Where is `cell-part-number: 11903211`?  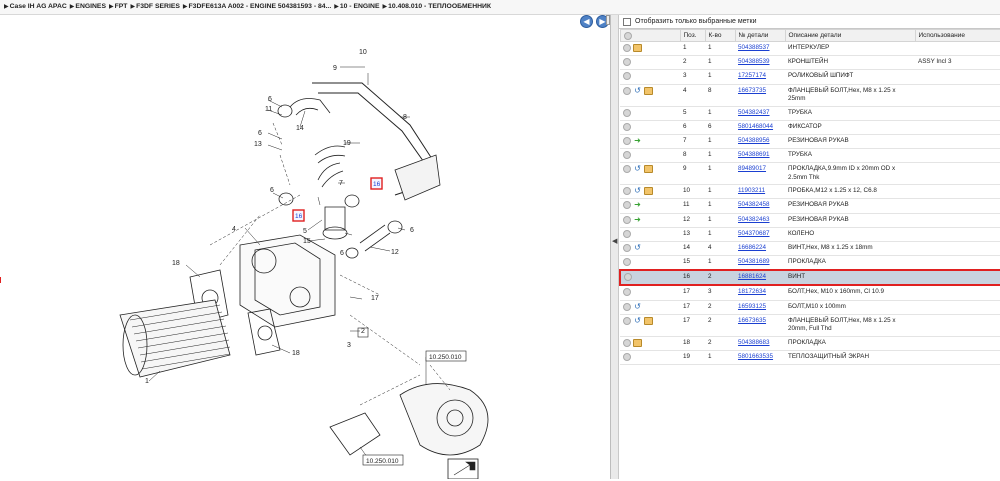
cell-part-number: 11903211 is located at coordinates (760, 192).